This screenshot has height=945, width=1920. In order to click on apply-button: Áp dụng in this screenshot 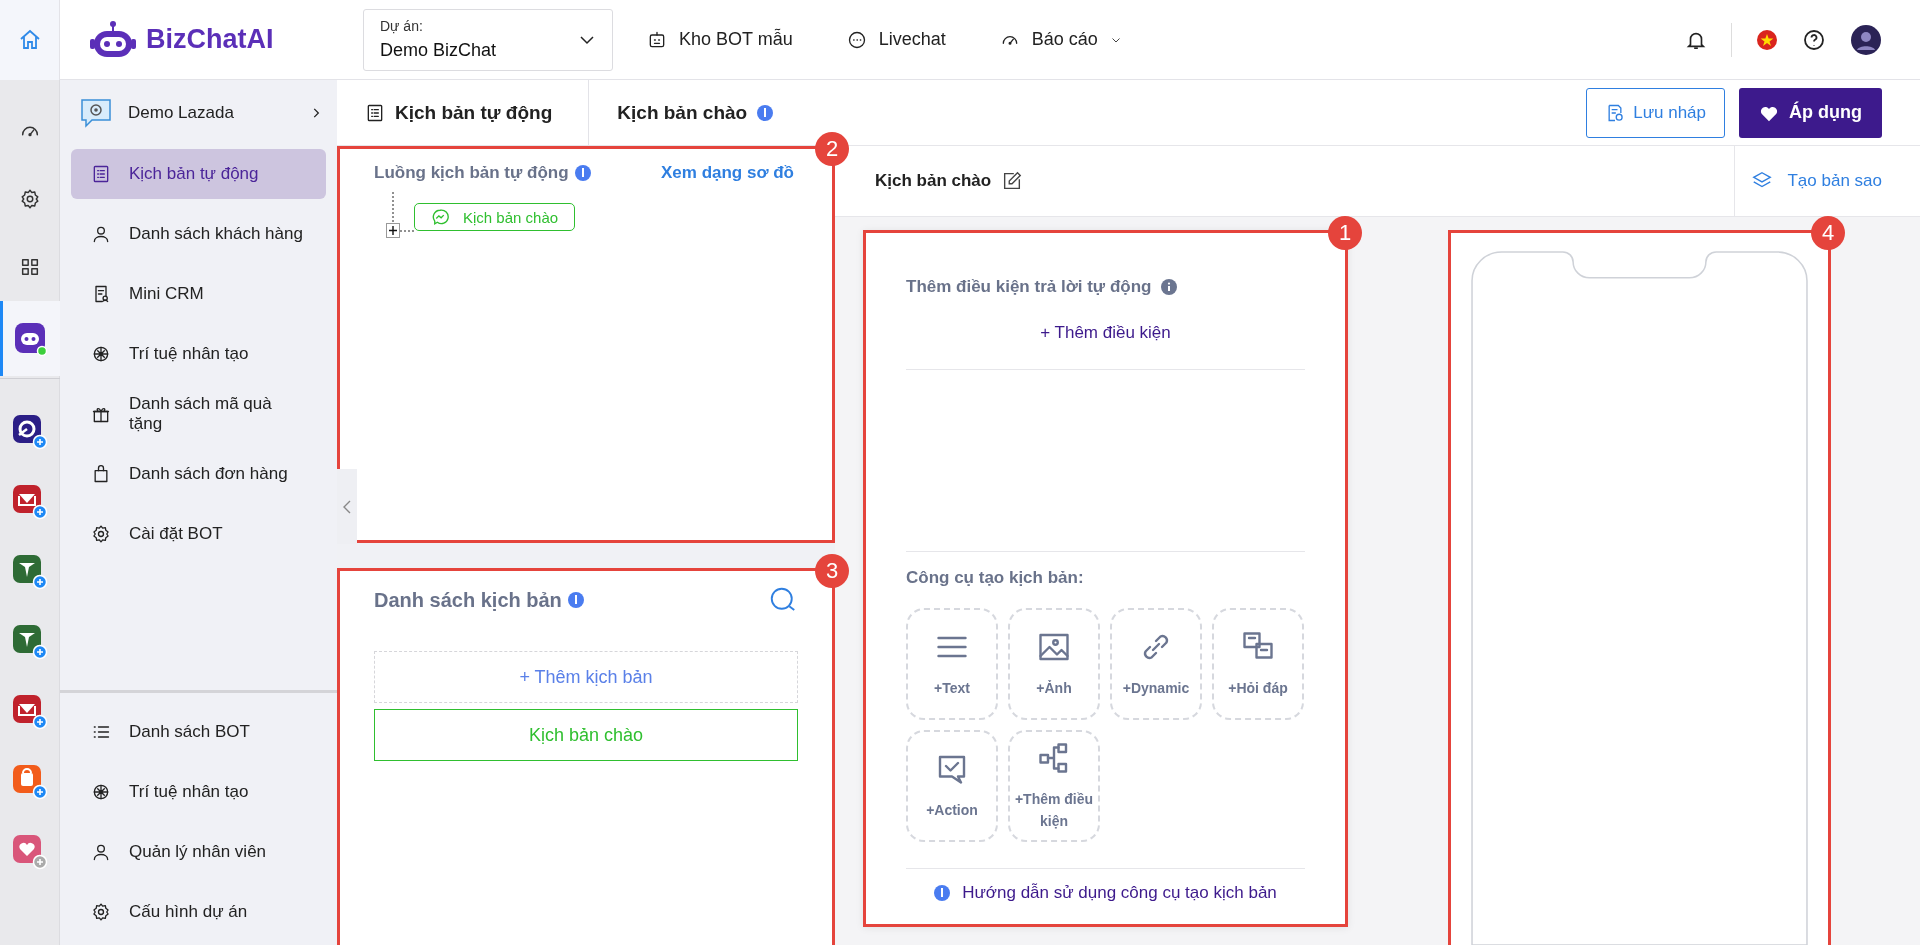, I will do `click(1810, 112)`.